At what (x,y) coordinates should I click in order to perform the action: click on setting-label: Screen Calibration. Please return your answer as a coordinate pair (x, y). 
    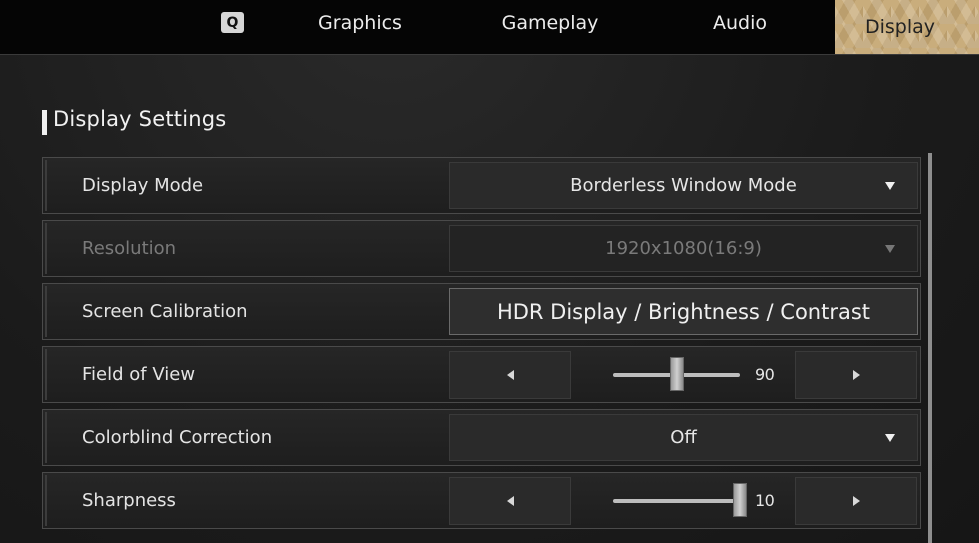
    Looking at the image, I should click on (165, 311).